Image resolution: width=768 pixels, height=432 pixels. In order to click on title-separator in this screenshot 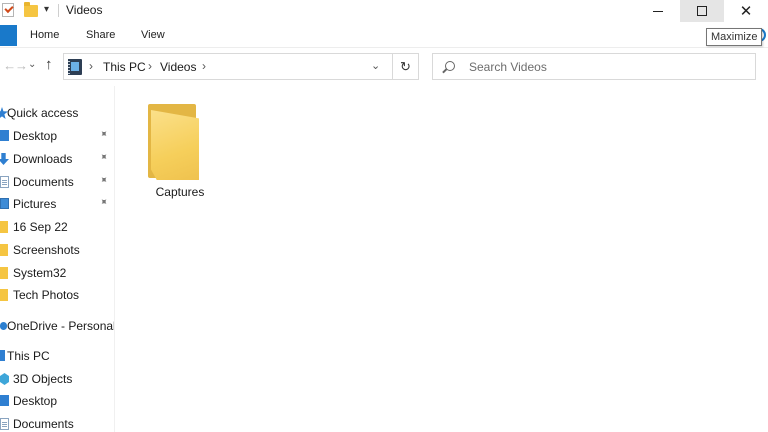, I will do `click(58, 10)`.